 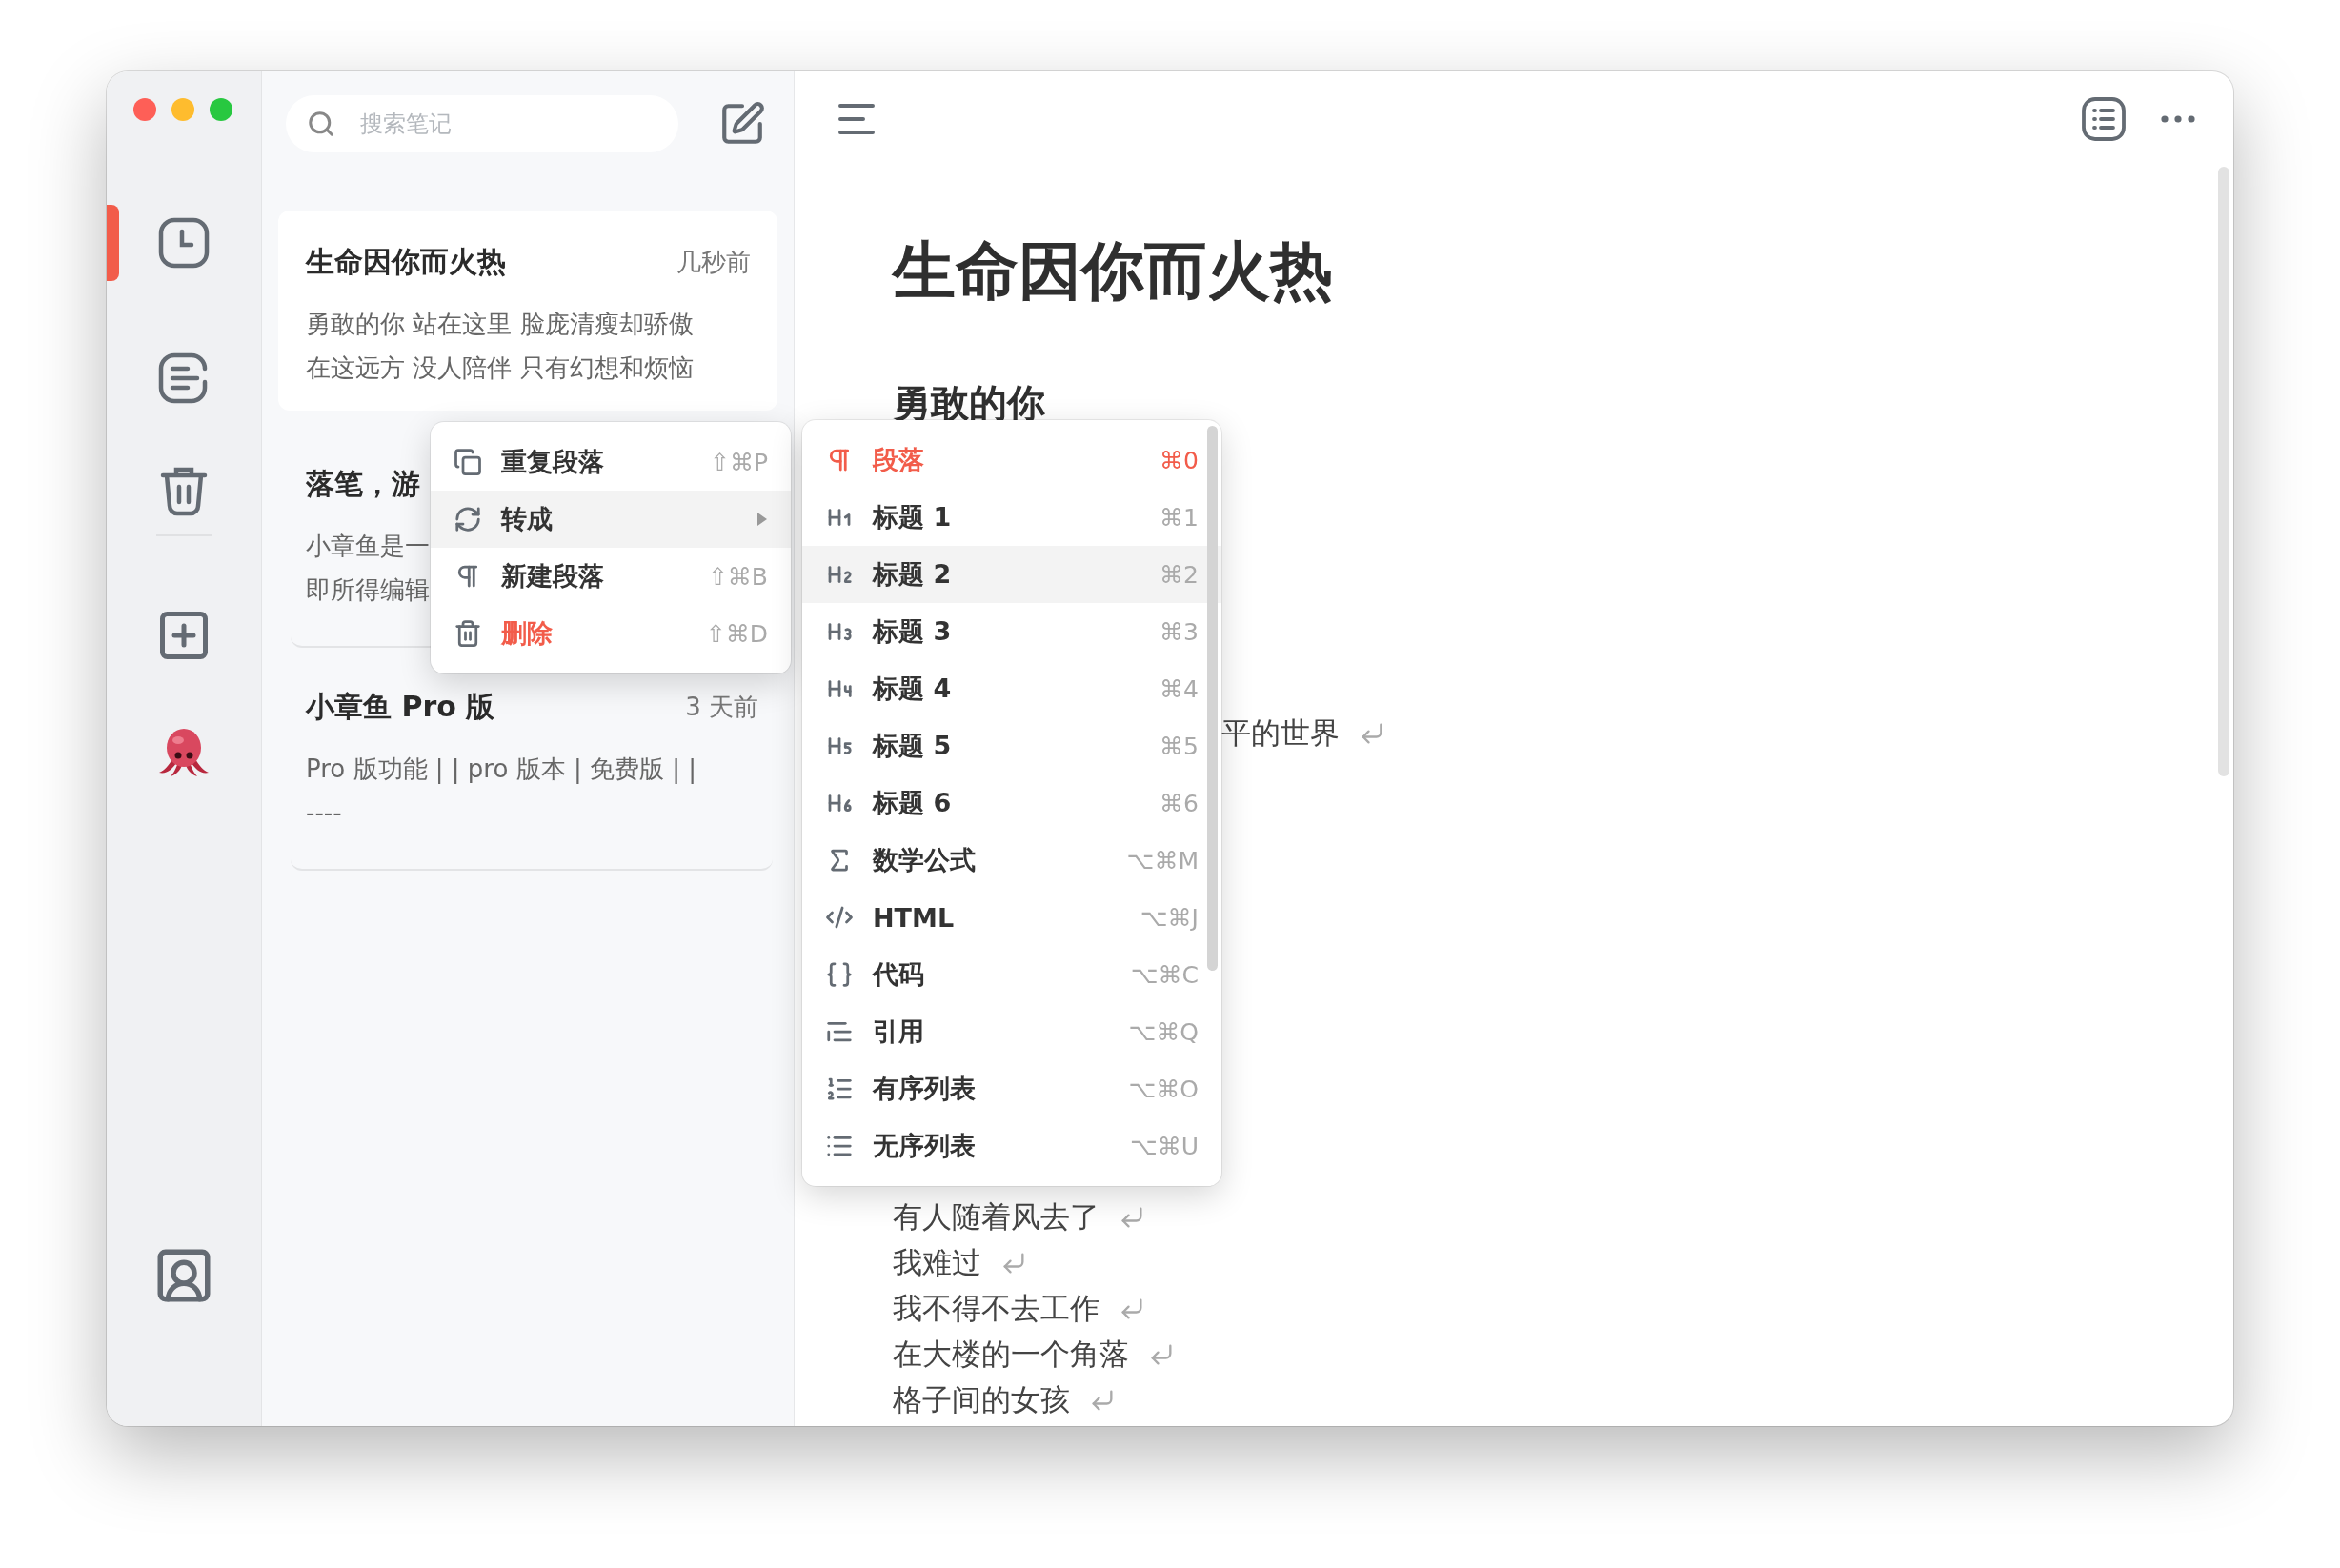 I want to click on braces-icon, so click(x=839, y=974).